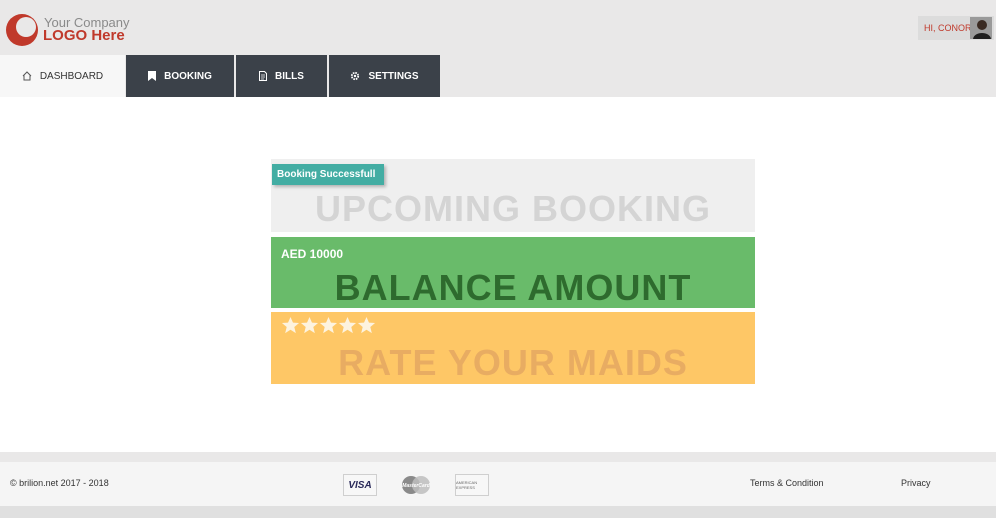  I want to click on rate-maids-card: RATE YOUR MAIDS, so click(513, 348).